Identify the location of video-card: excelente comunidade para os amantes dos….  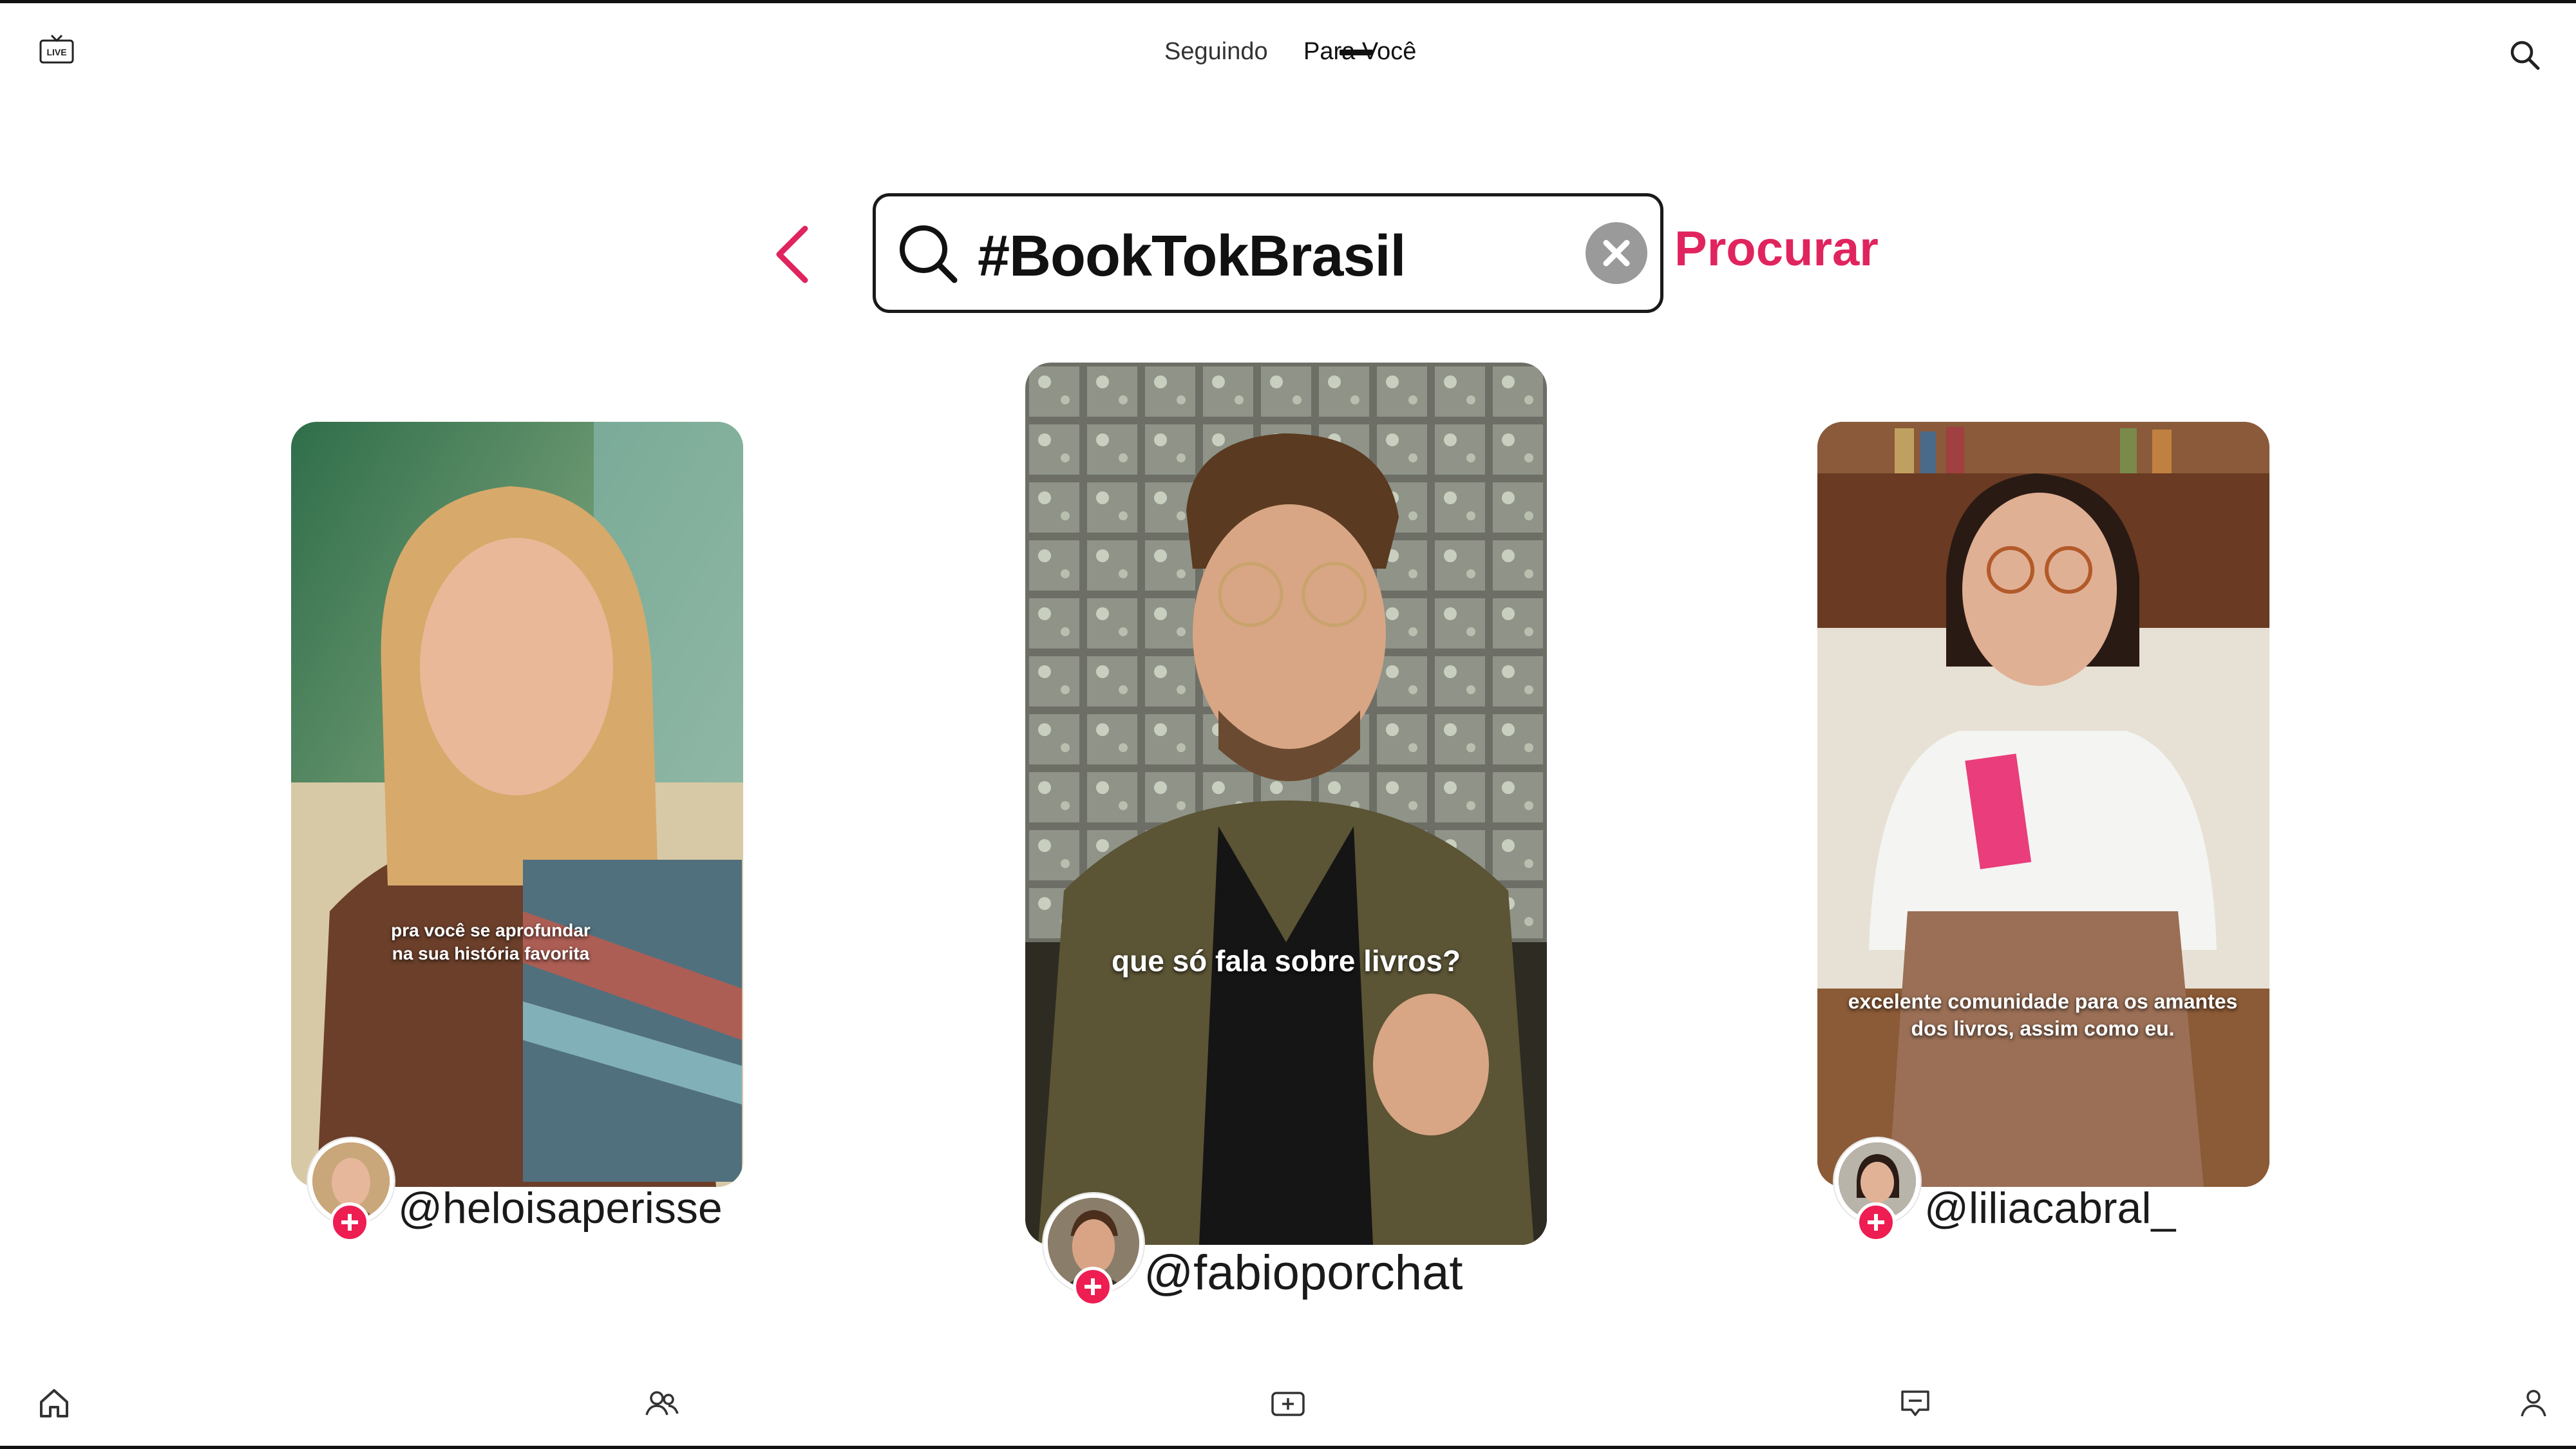
(2043, 805).